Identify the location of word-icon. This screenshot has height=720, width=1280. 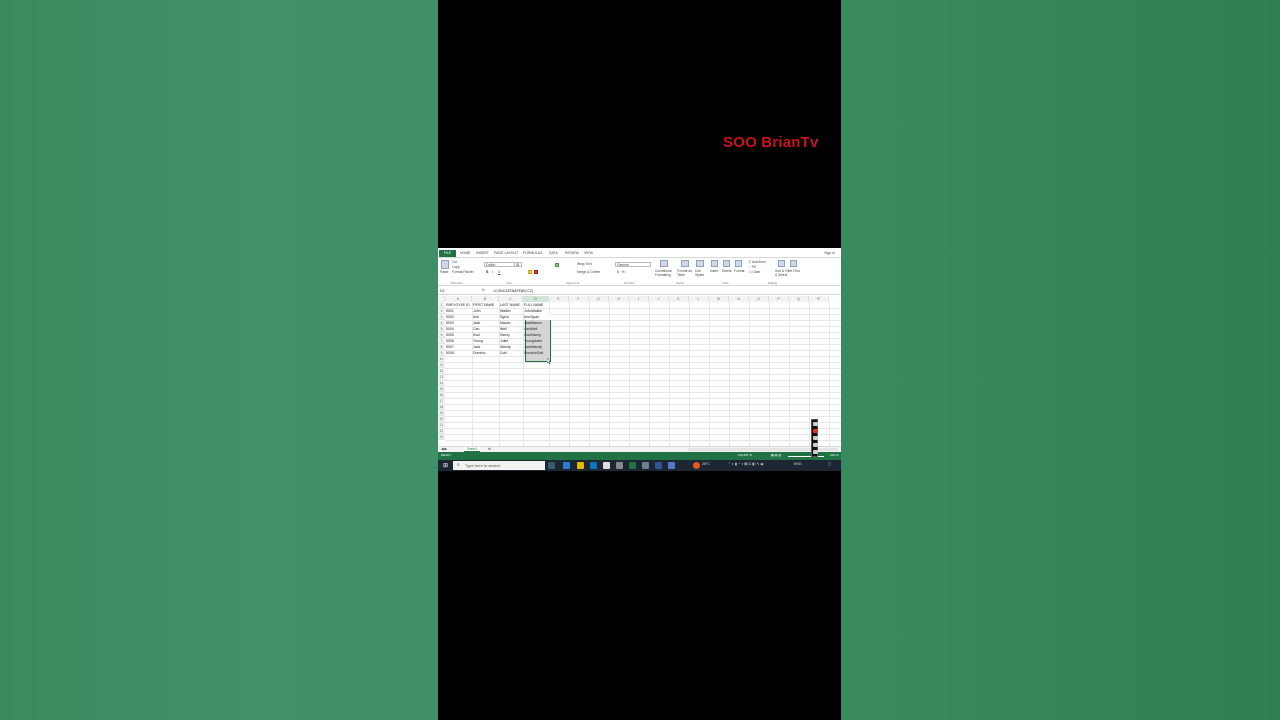
(658, 465).